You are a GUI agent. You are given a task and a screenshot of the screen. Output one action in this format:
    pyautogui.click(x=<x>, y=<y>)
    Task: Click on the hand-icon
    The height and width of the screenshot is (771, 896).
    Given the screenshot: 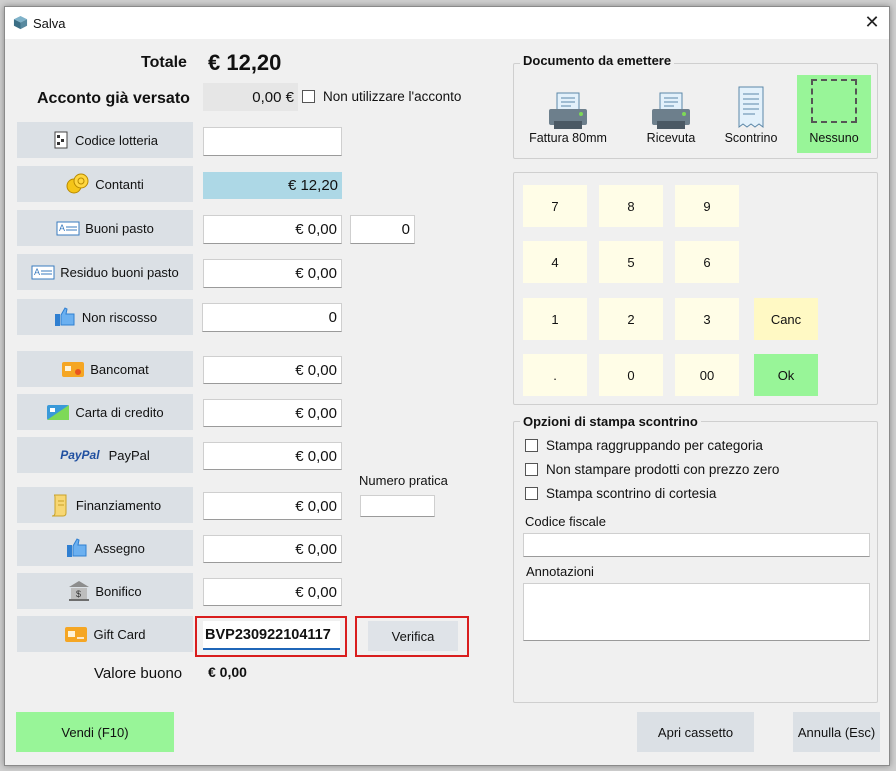 What is the action you would take?
    pyautogui.click(x=64, y=316)
    